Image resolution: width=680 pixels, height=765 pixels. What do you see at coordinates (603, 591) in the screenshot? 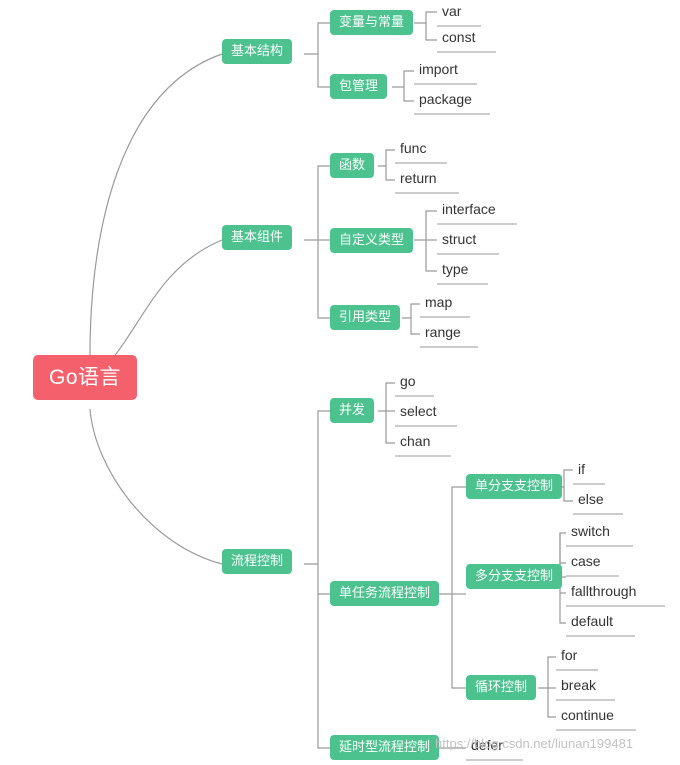
I see `leaf-fallthrough: fallthrough` at bounding box center [603, 591].